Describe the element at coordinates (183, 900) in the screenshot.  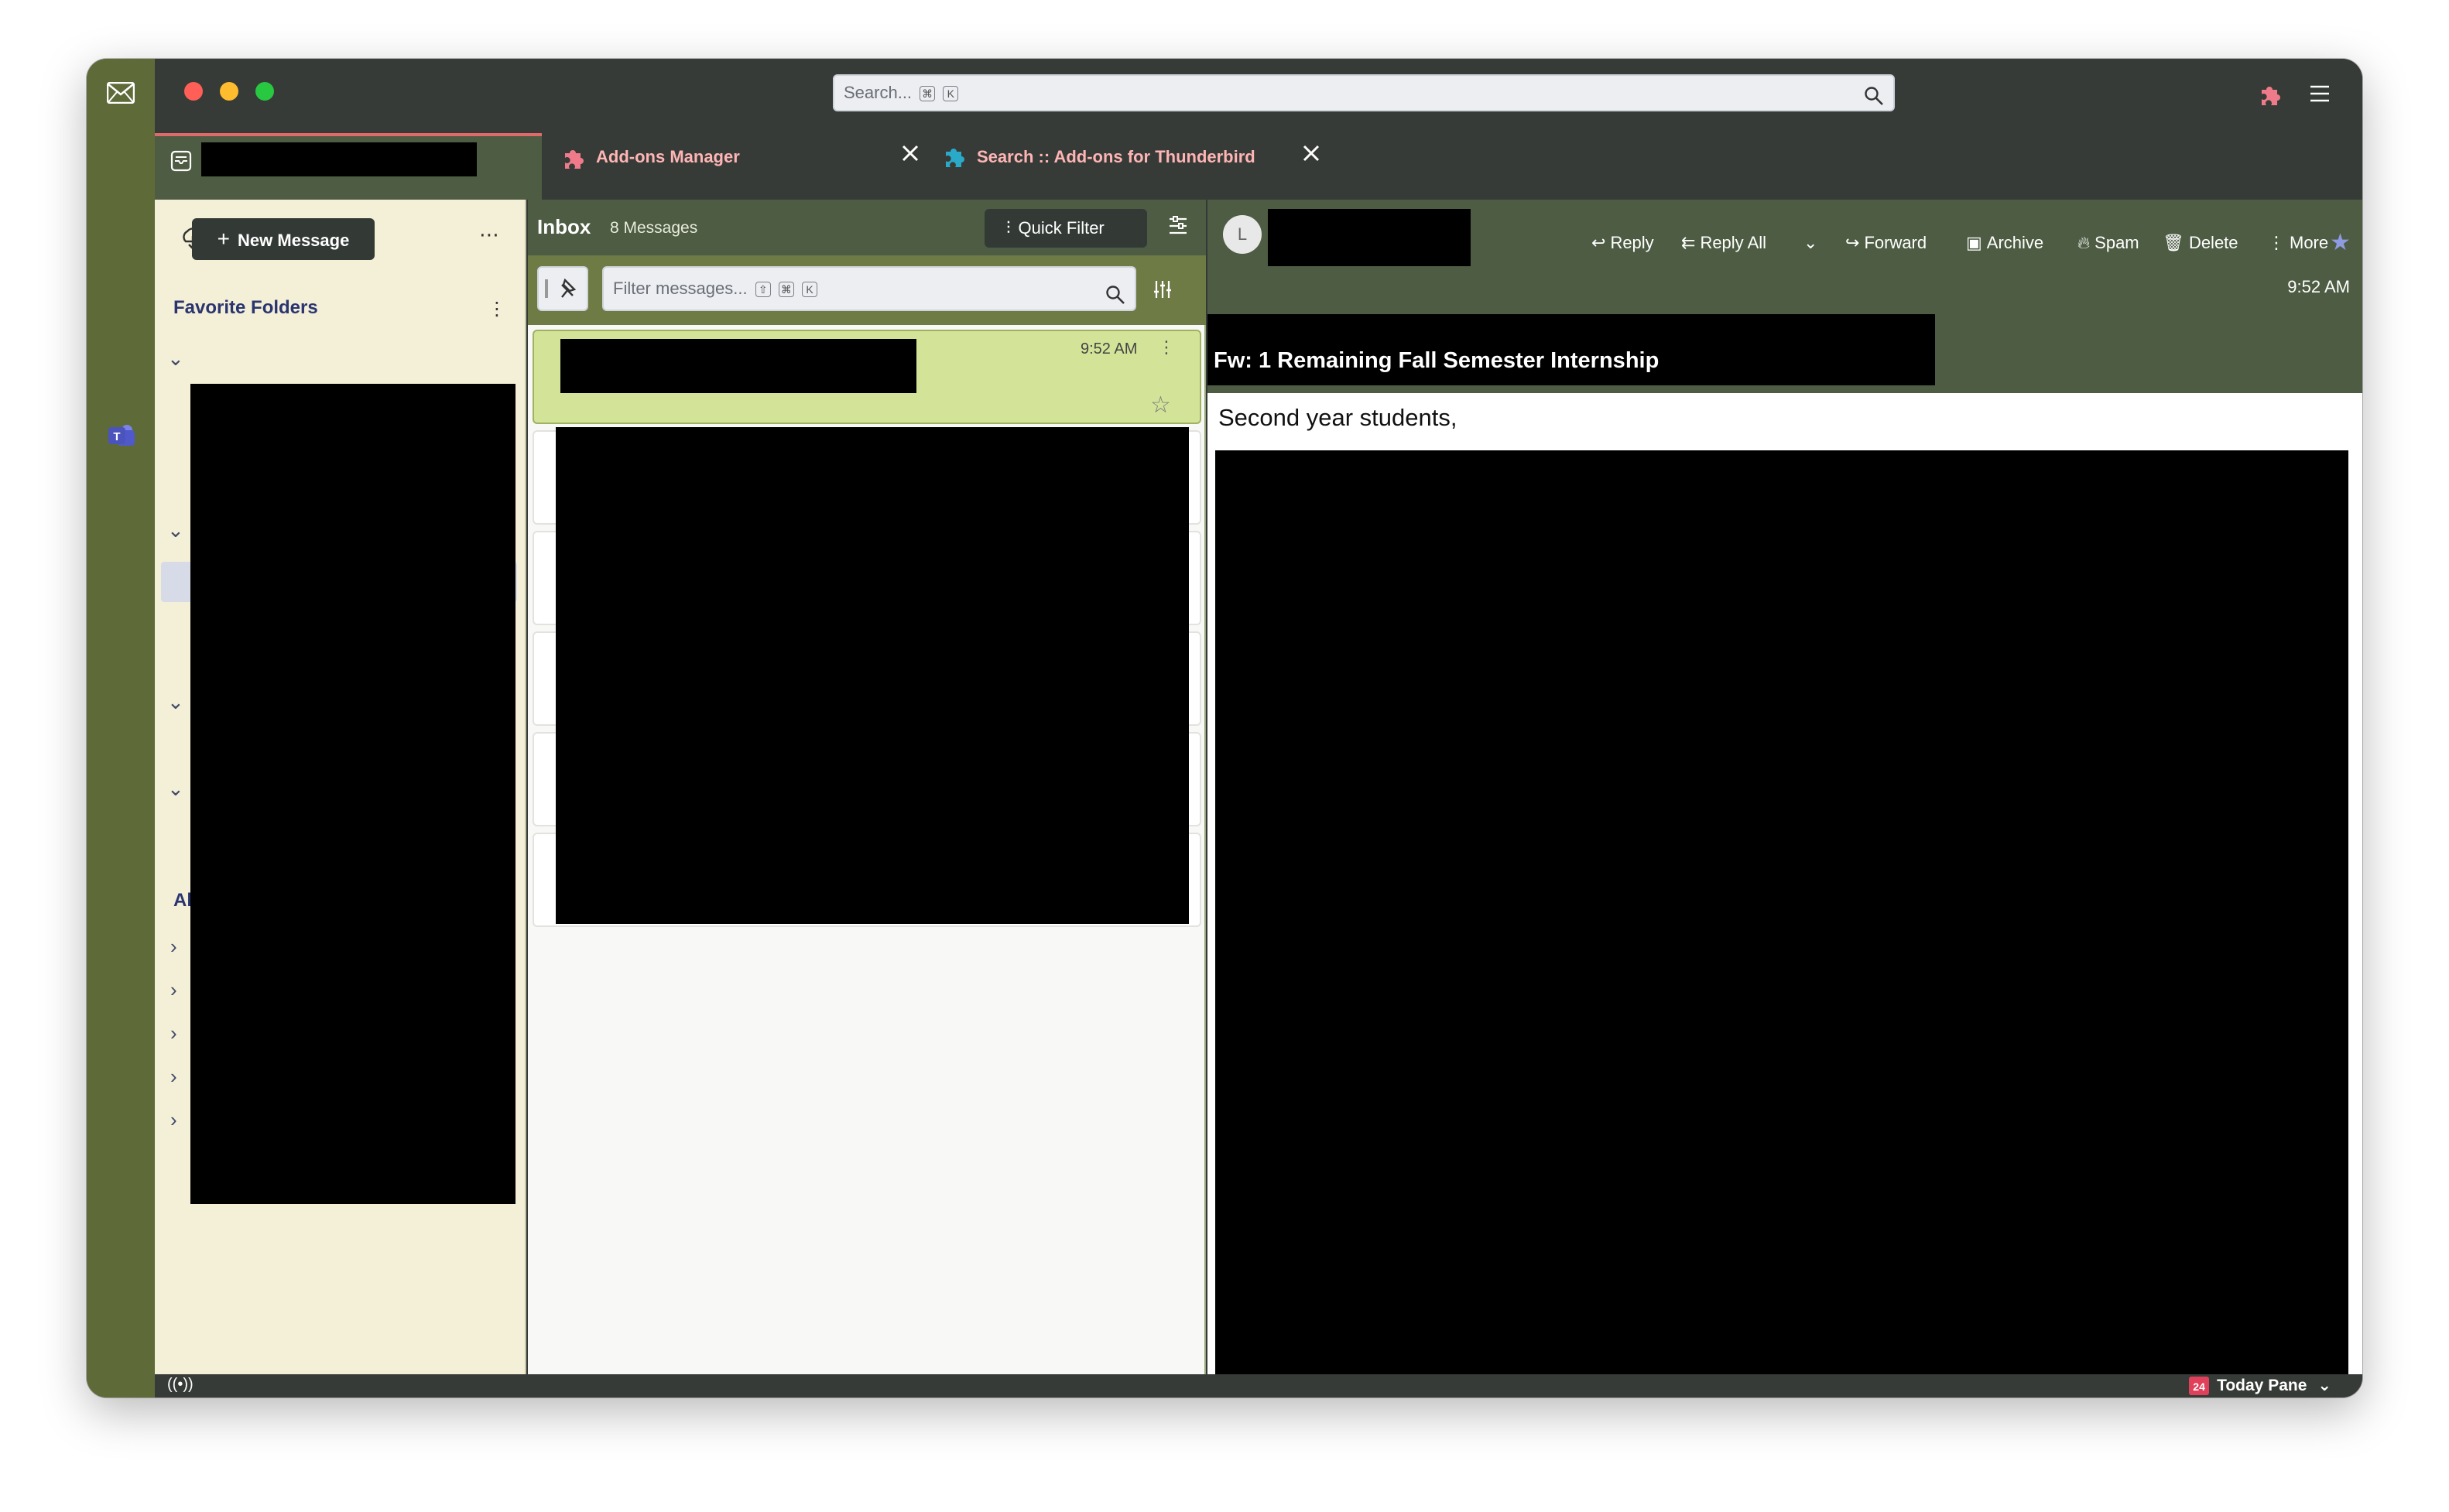
I see `all-folders-header: Al` at that location.